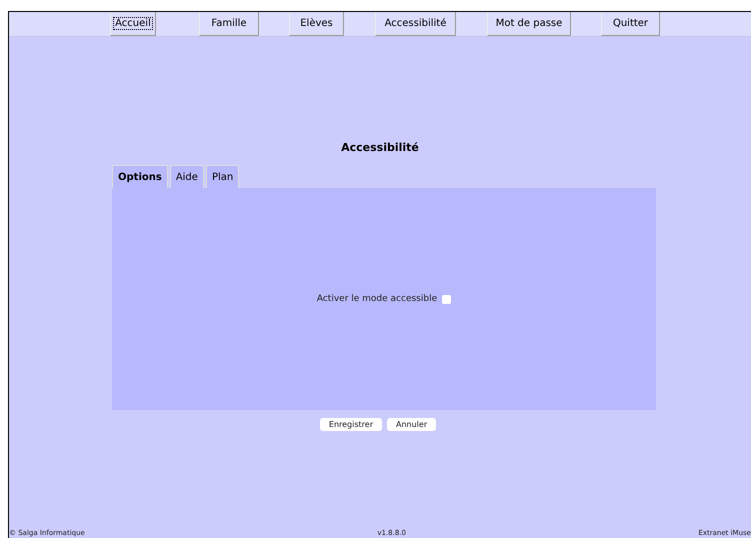 The height and width of the screenshot is (538, 751). What do you see at coordinates (316, 24) in the screenshot?
I see `nav-button: Elèves` at bounding box center [316, 24].